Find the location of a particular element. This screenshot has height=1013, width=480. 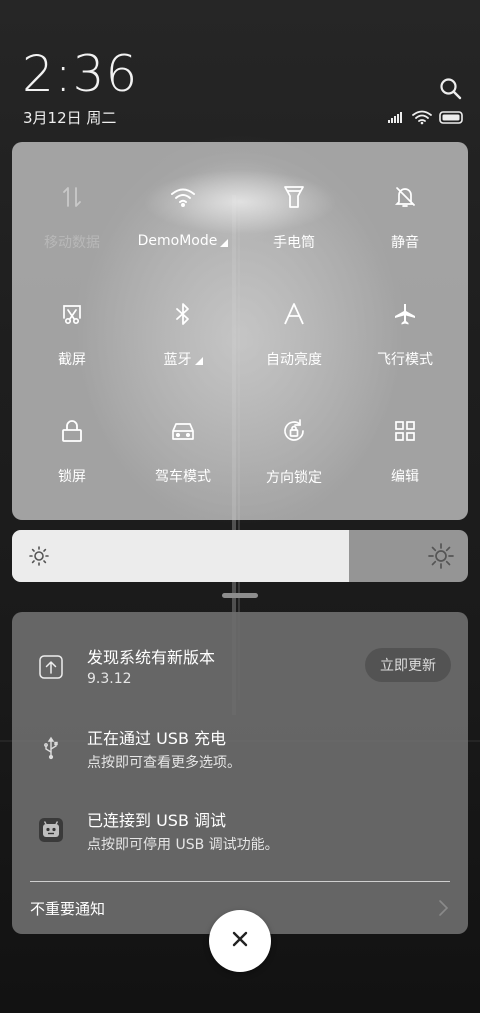

tile-label: 飞行模式 is located at coordinates (405, 360).